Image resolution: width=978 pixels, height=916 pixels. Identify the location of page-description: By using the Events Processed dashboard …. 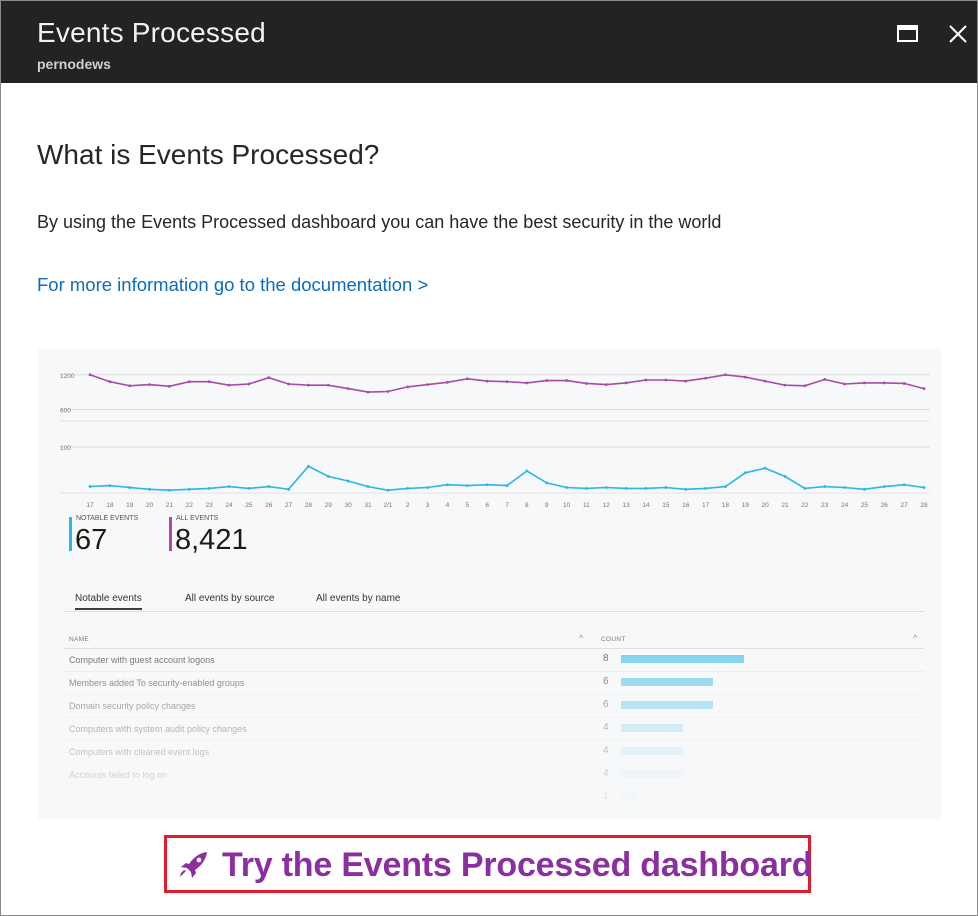
(379, 222).